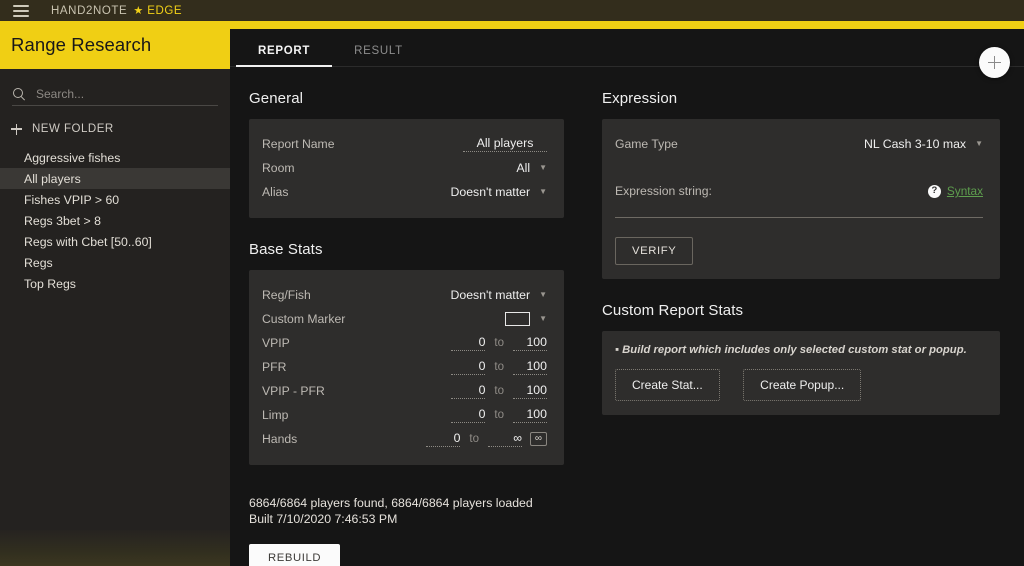 This screenshot has width=1024, height=566. I want to click on search-input, so click(127, 94).